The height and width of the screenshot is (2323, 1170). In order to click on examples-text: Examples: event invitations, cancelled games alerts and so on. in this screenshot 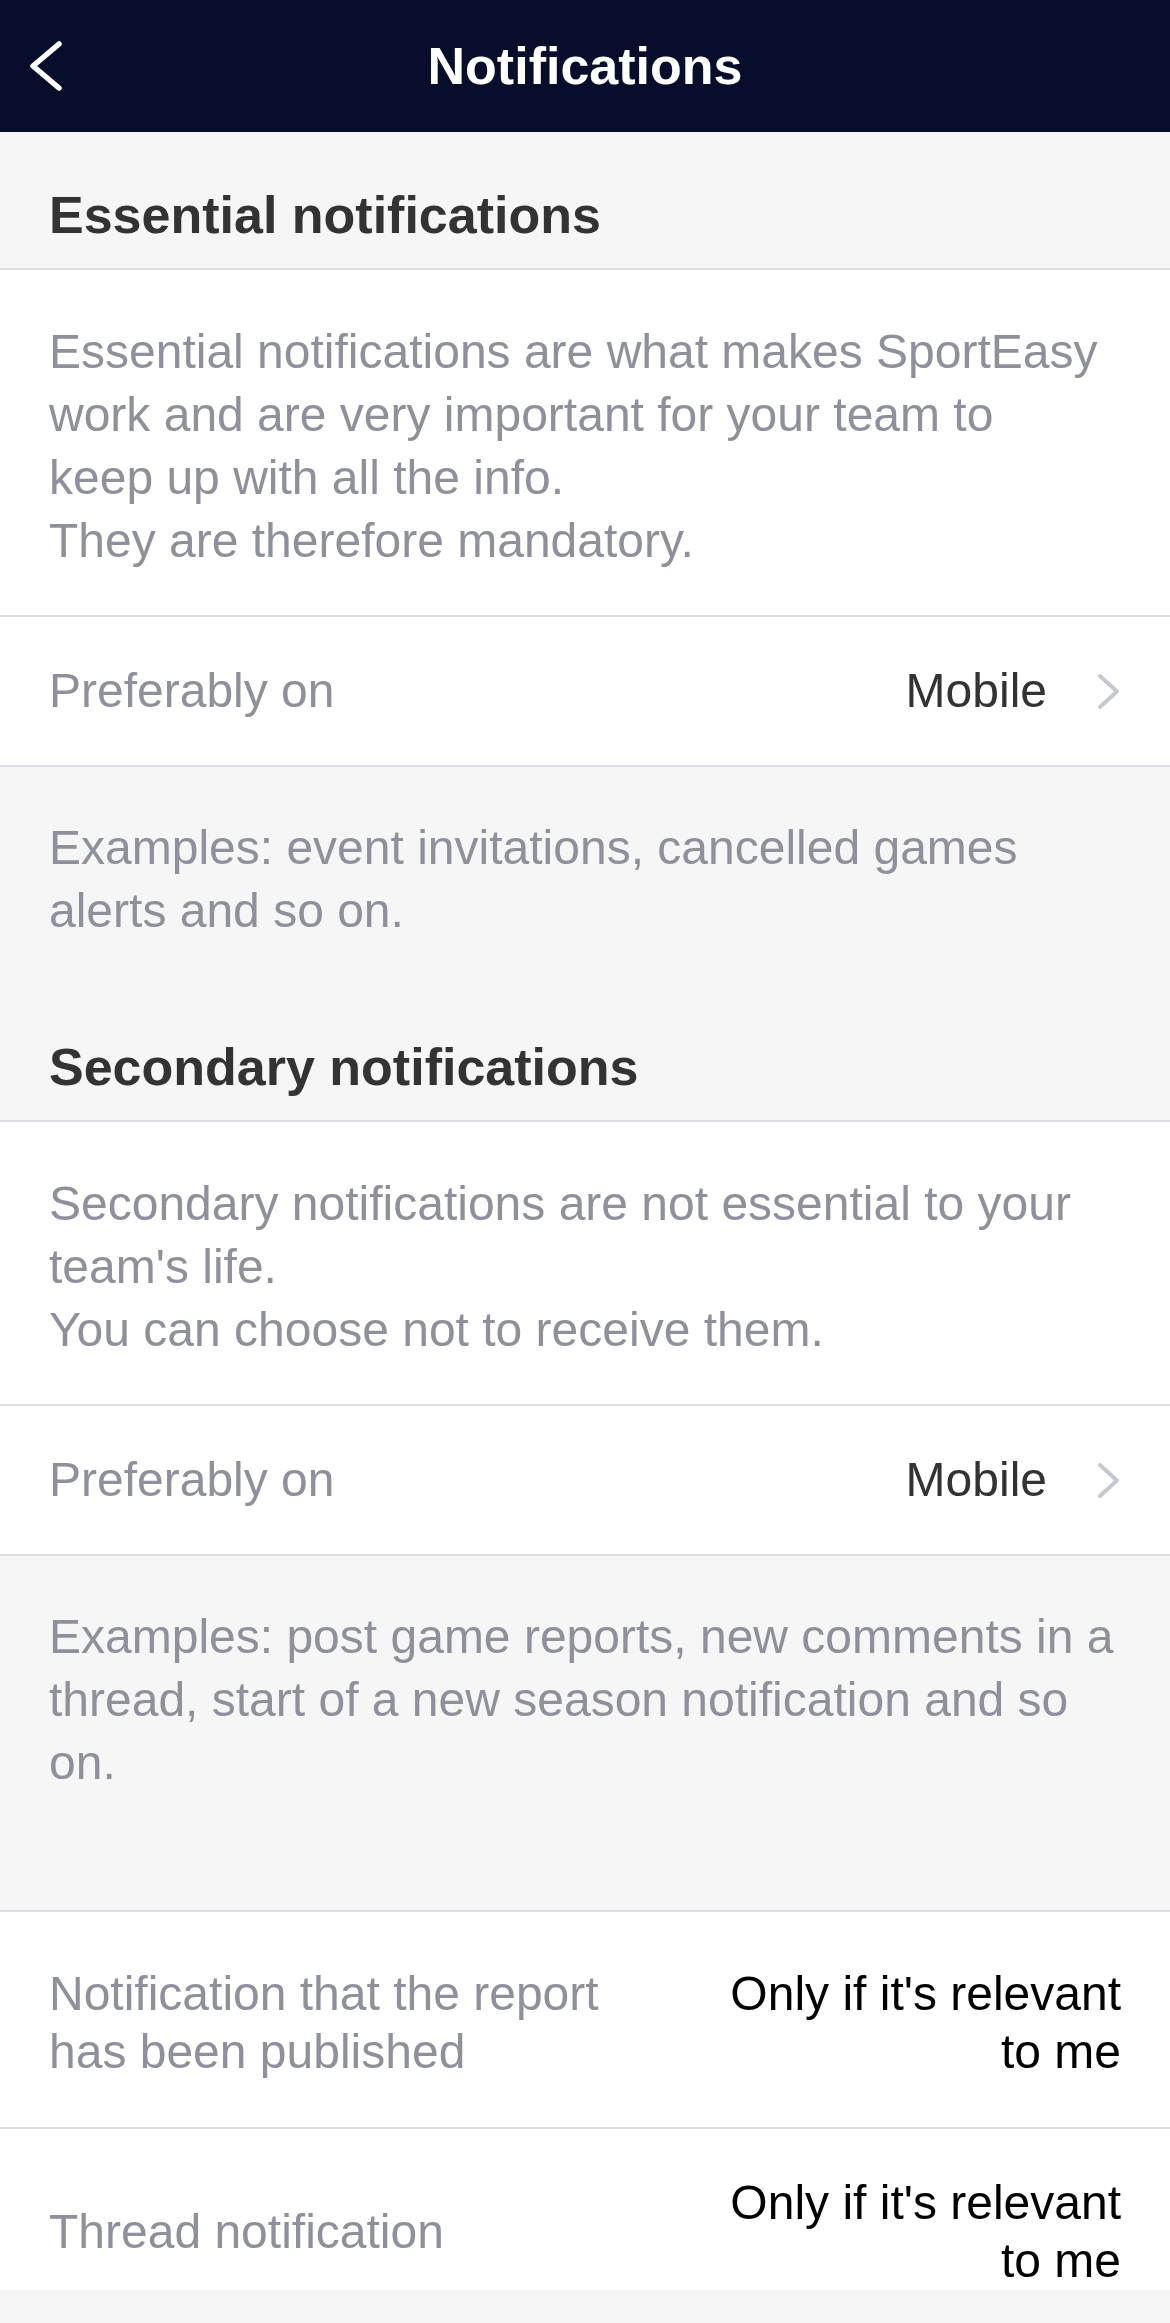, I will do `click(534, 879)`.